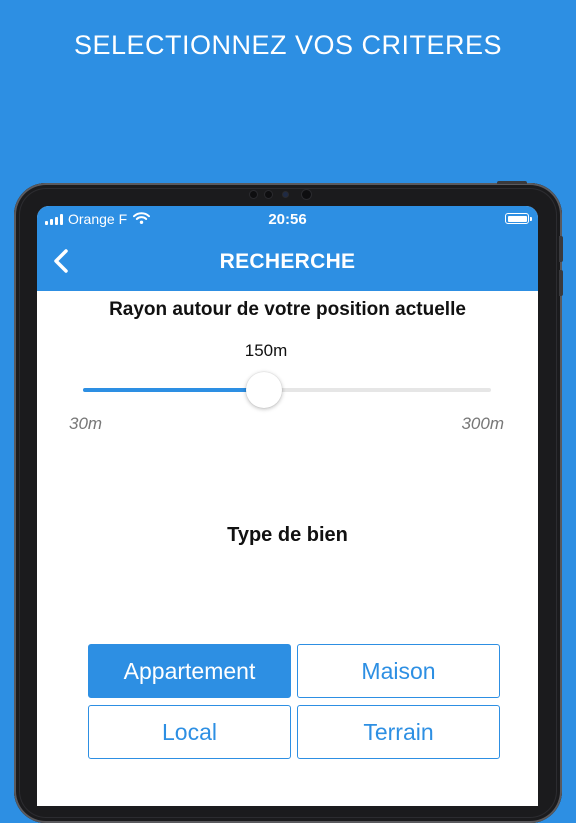 The width and height of the screenshot is (576, 823). What do you see at coordinates (290, 194) in the screenshot?
I see `camera-sensors` at bounding box center [290, 194].